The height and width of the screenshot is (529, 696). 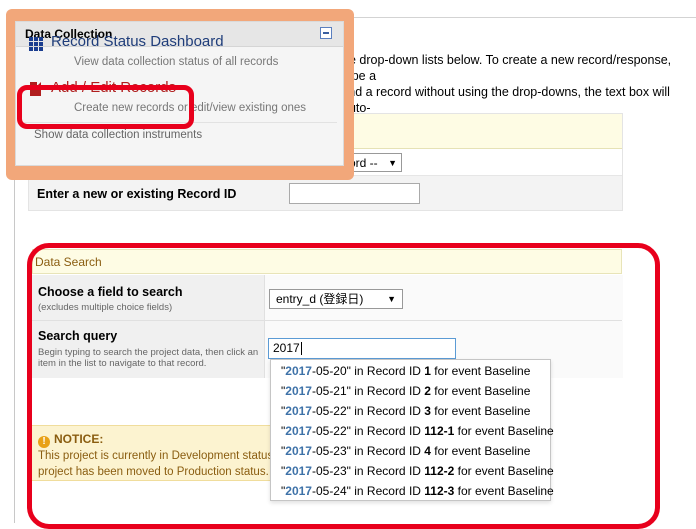 What do you see at coordinates (354, 193) in the screenshot?
I see `record-id-input` at bounding box center [354, 193].